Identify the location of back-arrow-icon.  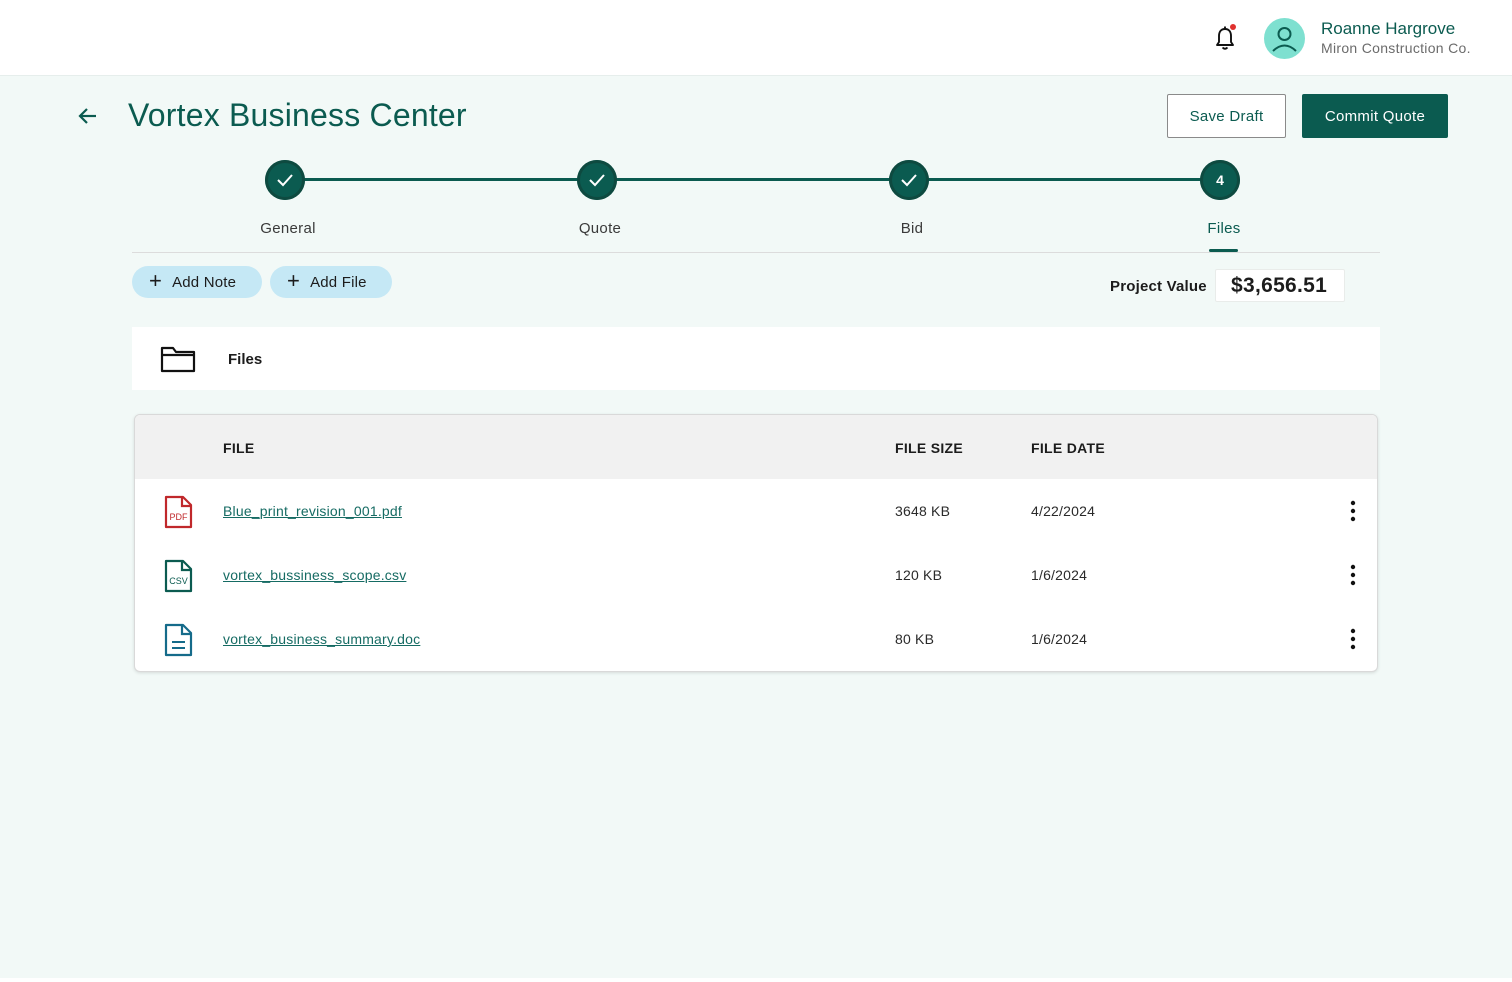
(89, 116).